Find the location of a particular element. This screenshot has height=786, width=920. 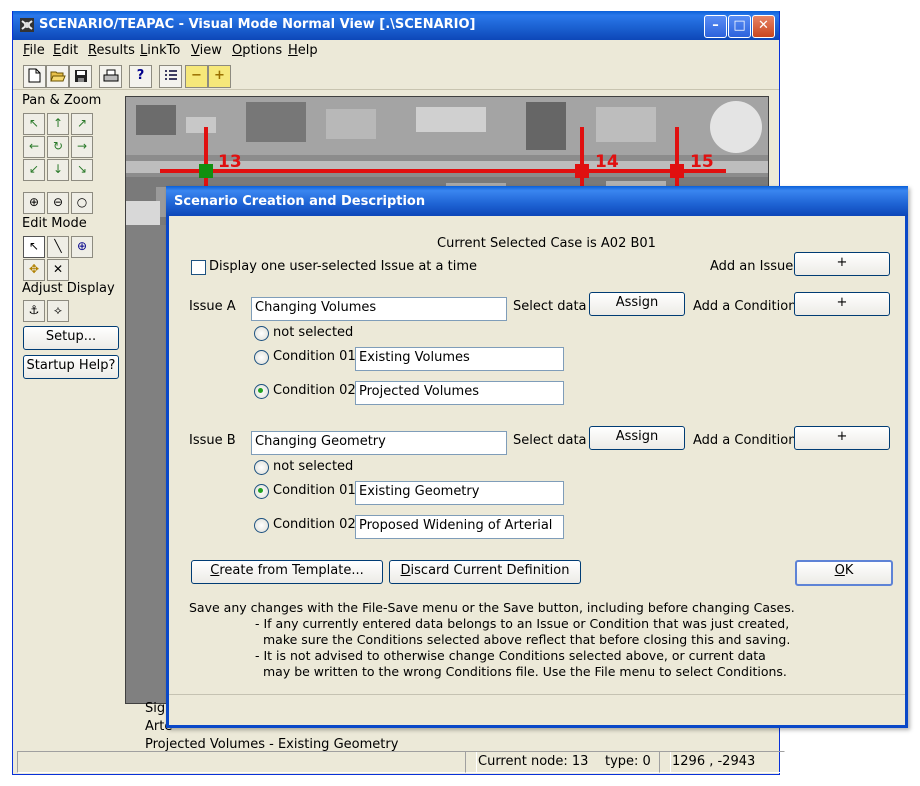

statusbar-coords: 1296 , -2943 is located at coordinates (722, 762).